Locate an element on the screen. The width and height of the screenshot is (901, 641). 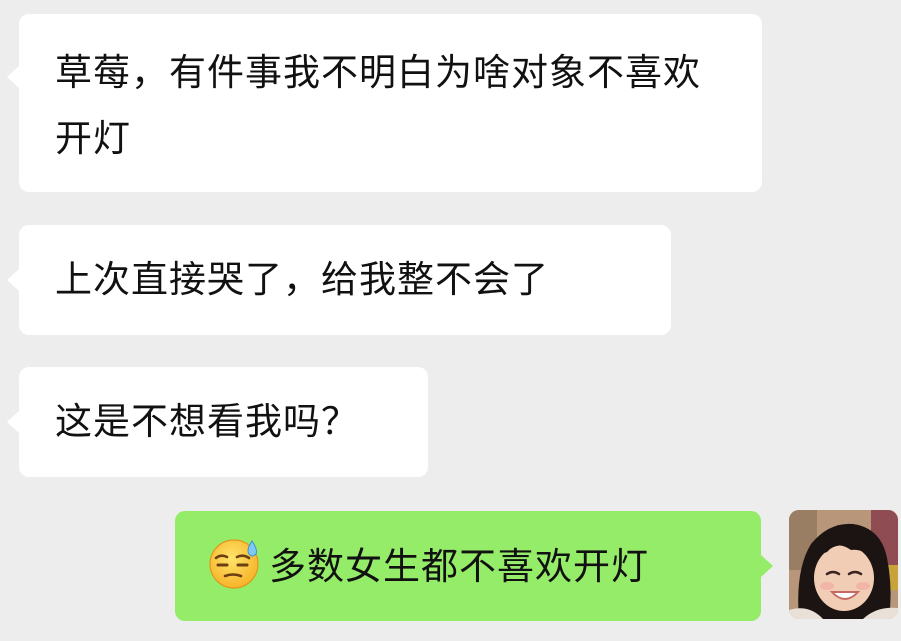
outgoing-message-bubble: 多数女生都不喜欢开灯 is located at coordinates (474, 566).